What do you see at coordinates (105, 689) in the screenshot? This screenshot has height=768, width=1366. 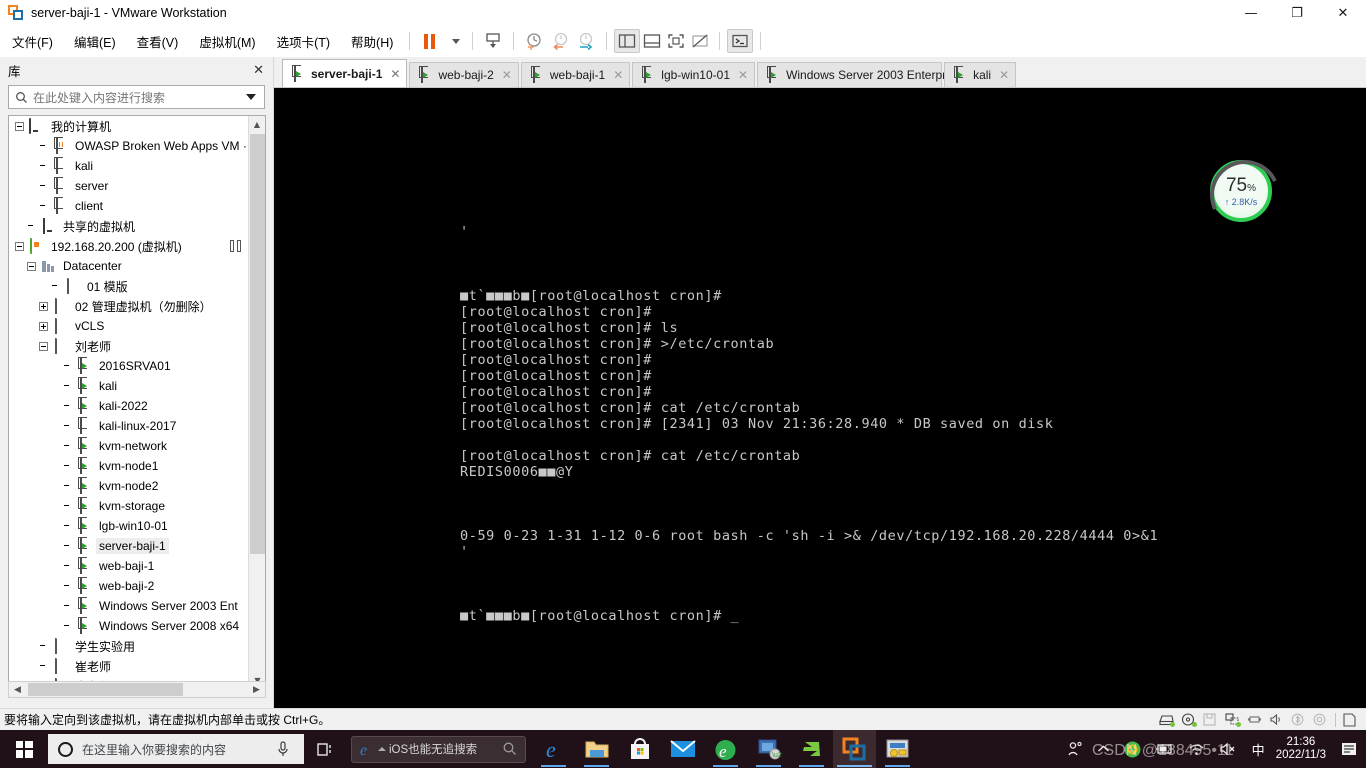 I see `scrollbar-thumb-horizontal` at bounding box center [105, 689].